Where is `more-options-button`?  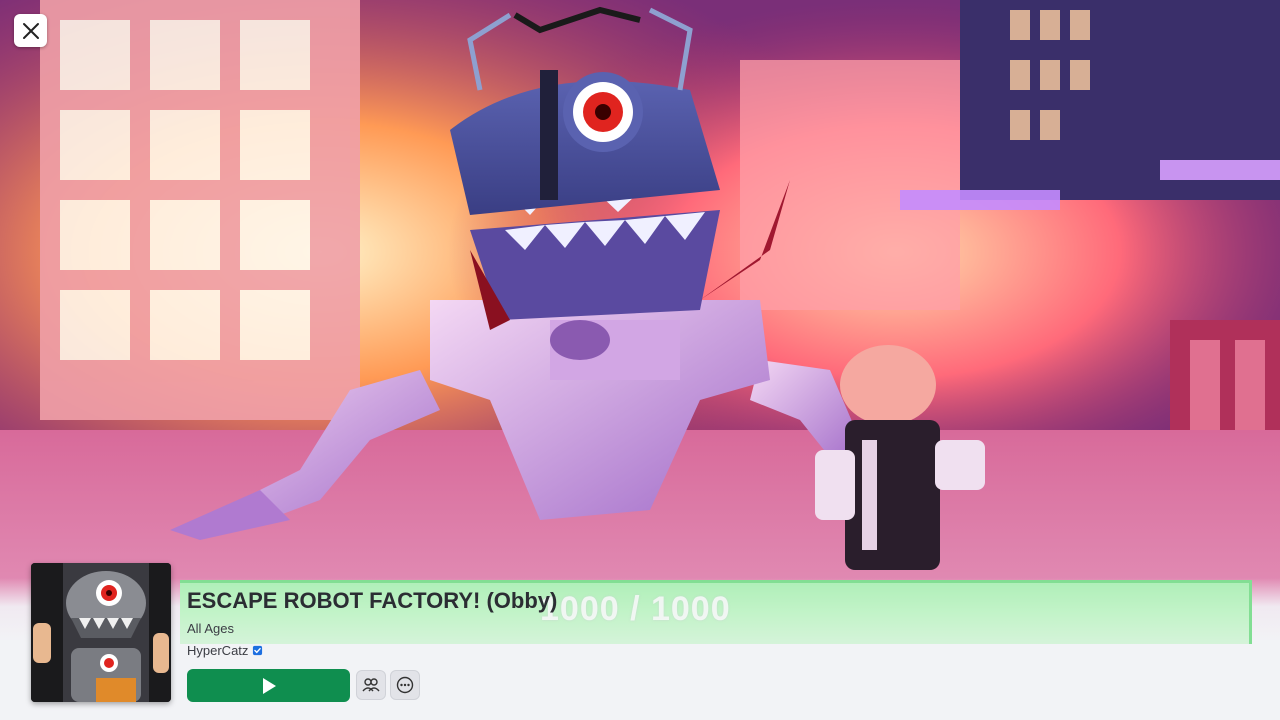
more-options-button is located at coordinates (405, 685).